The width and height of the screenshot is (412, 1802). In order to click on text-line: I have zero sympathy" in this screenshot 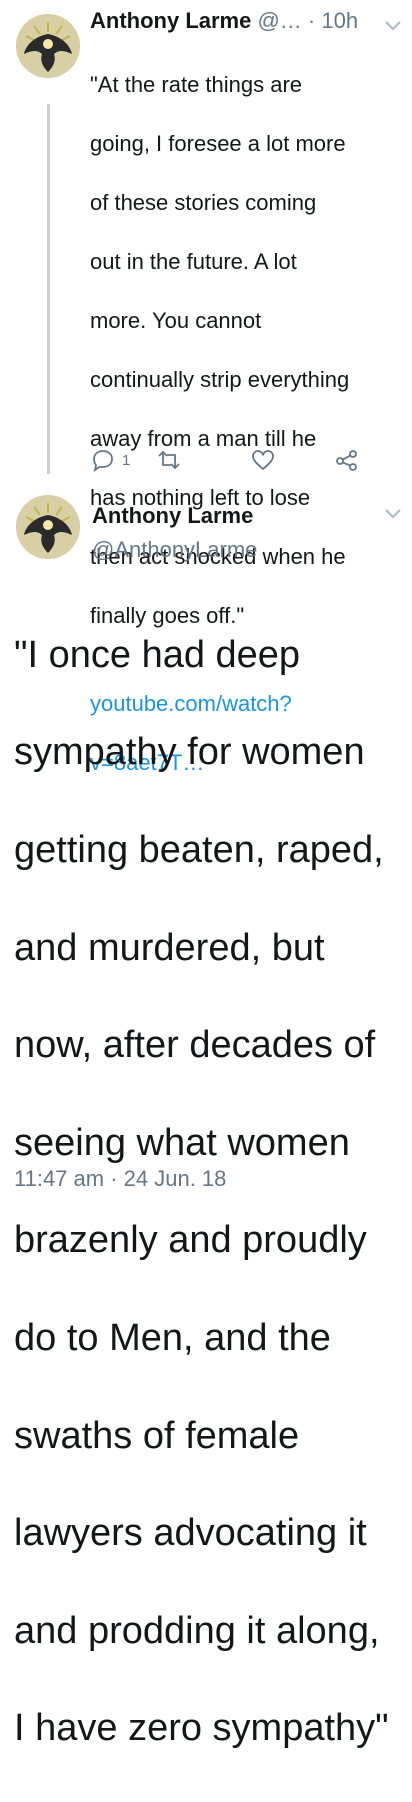, I will do `click(201, 1728)`.